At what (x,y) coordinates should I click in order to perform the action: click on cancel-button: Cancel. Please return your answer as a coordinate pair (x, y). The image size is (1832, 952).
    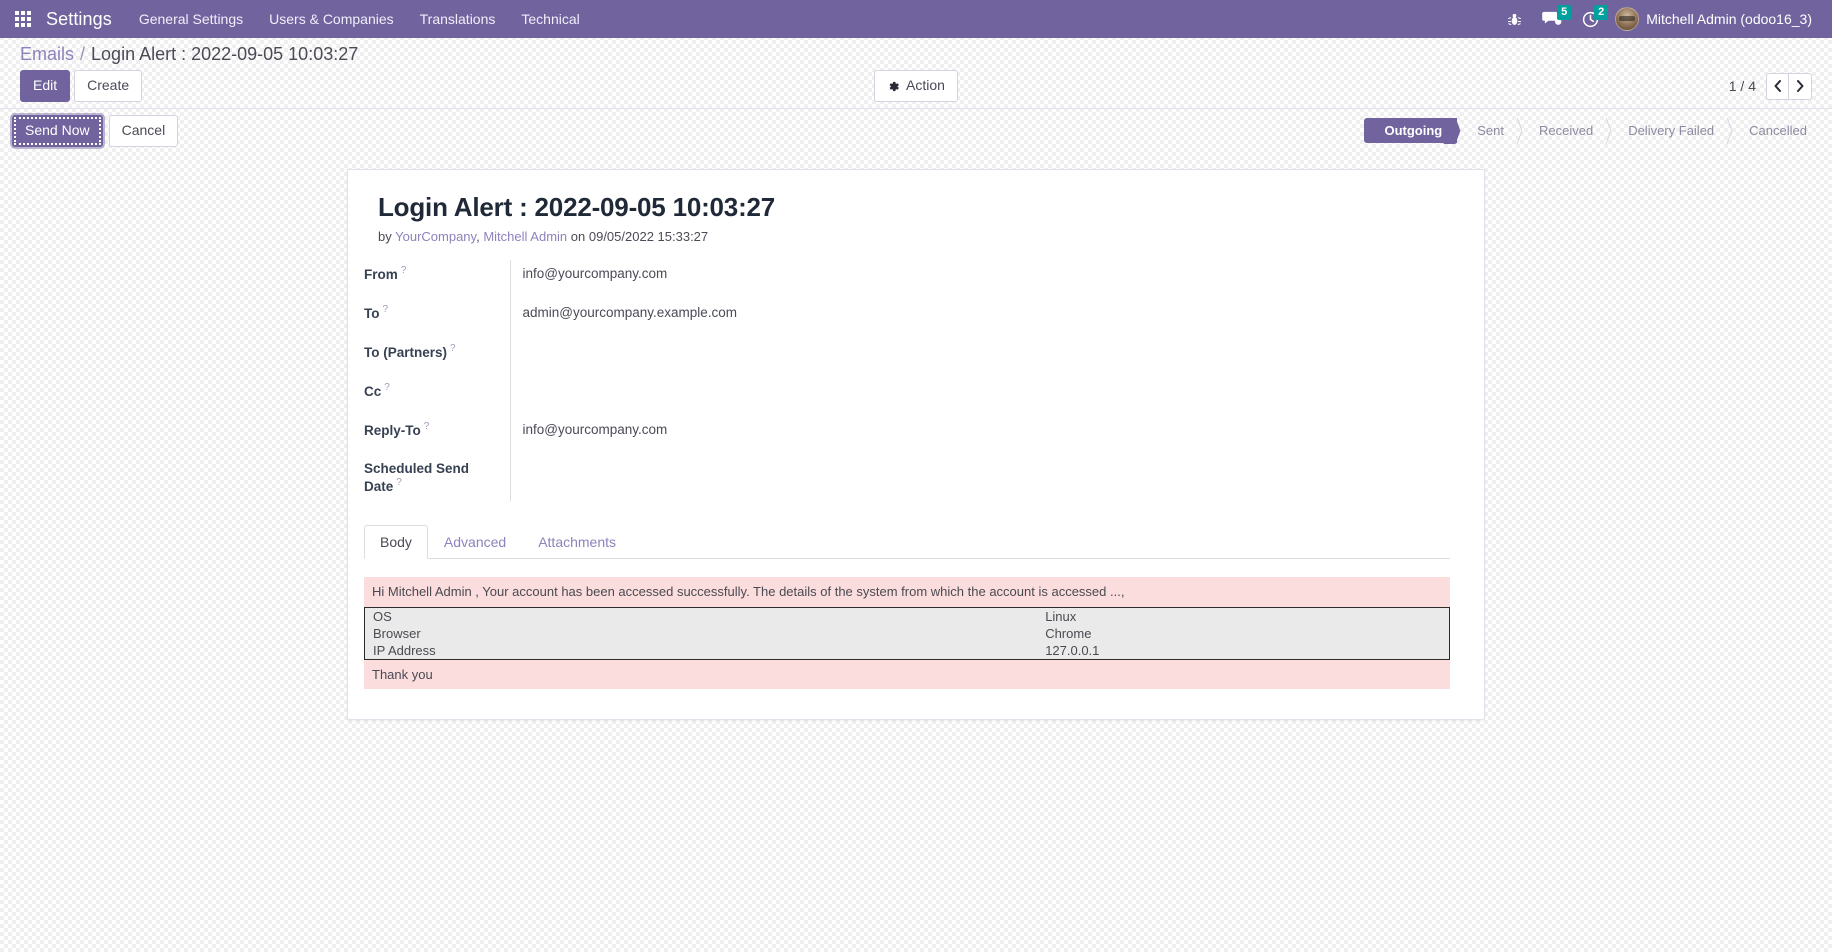
    Looking at the image, I should click on (143, 131).